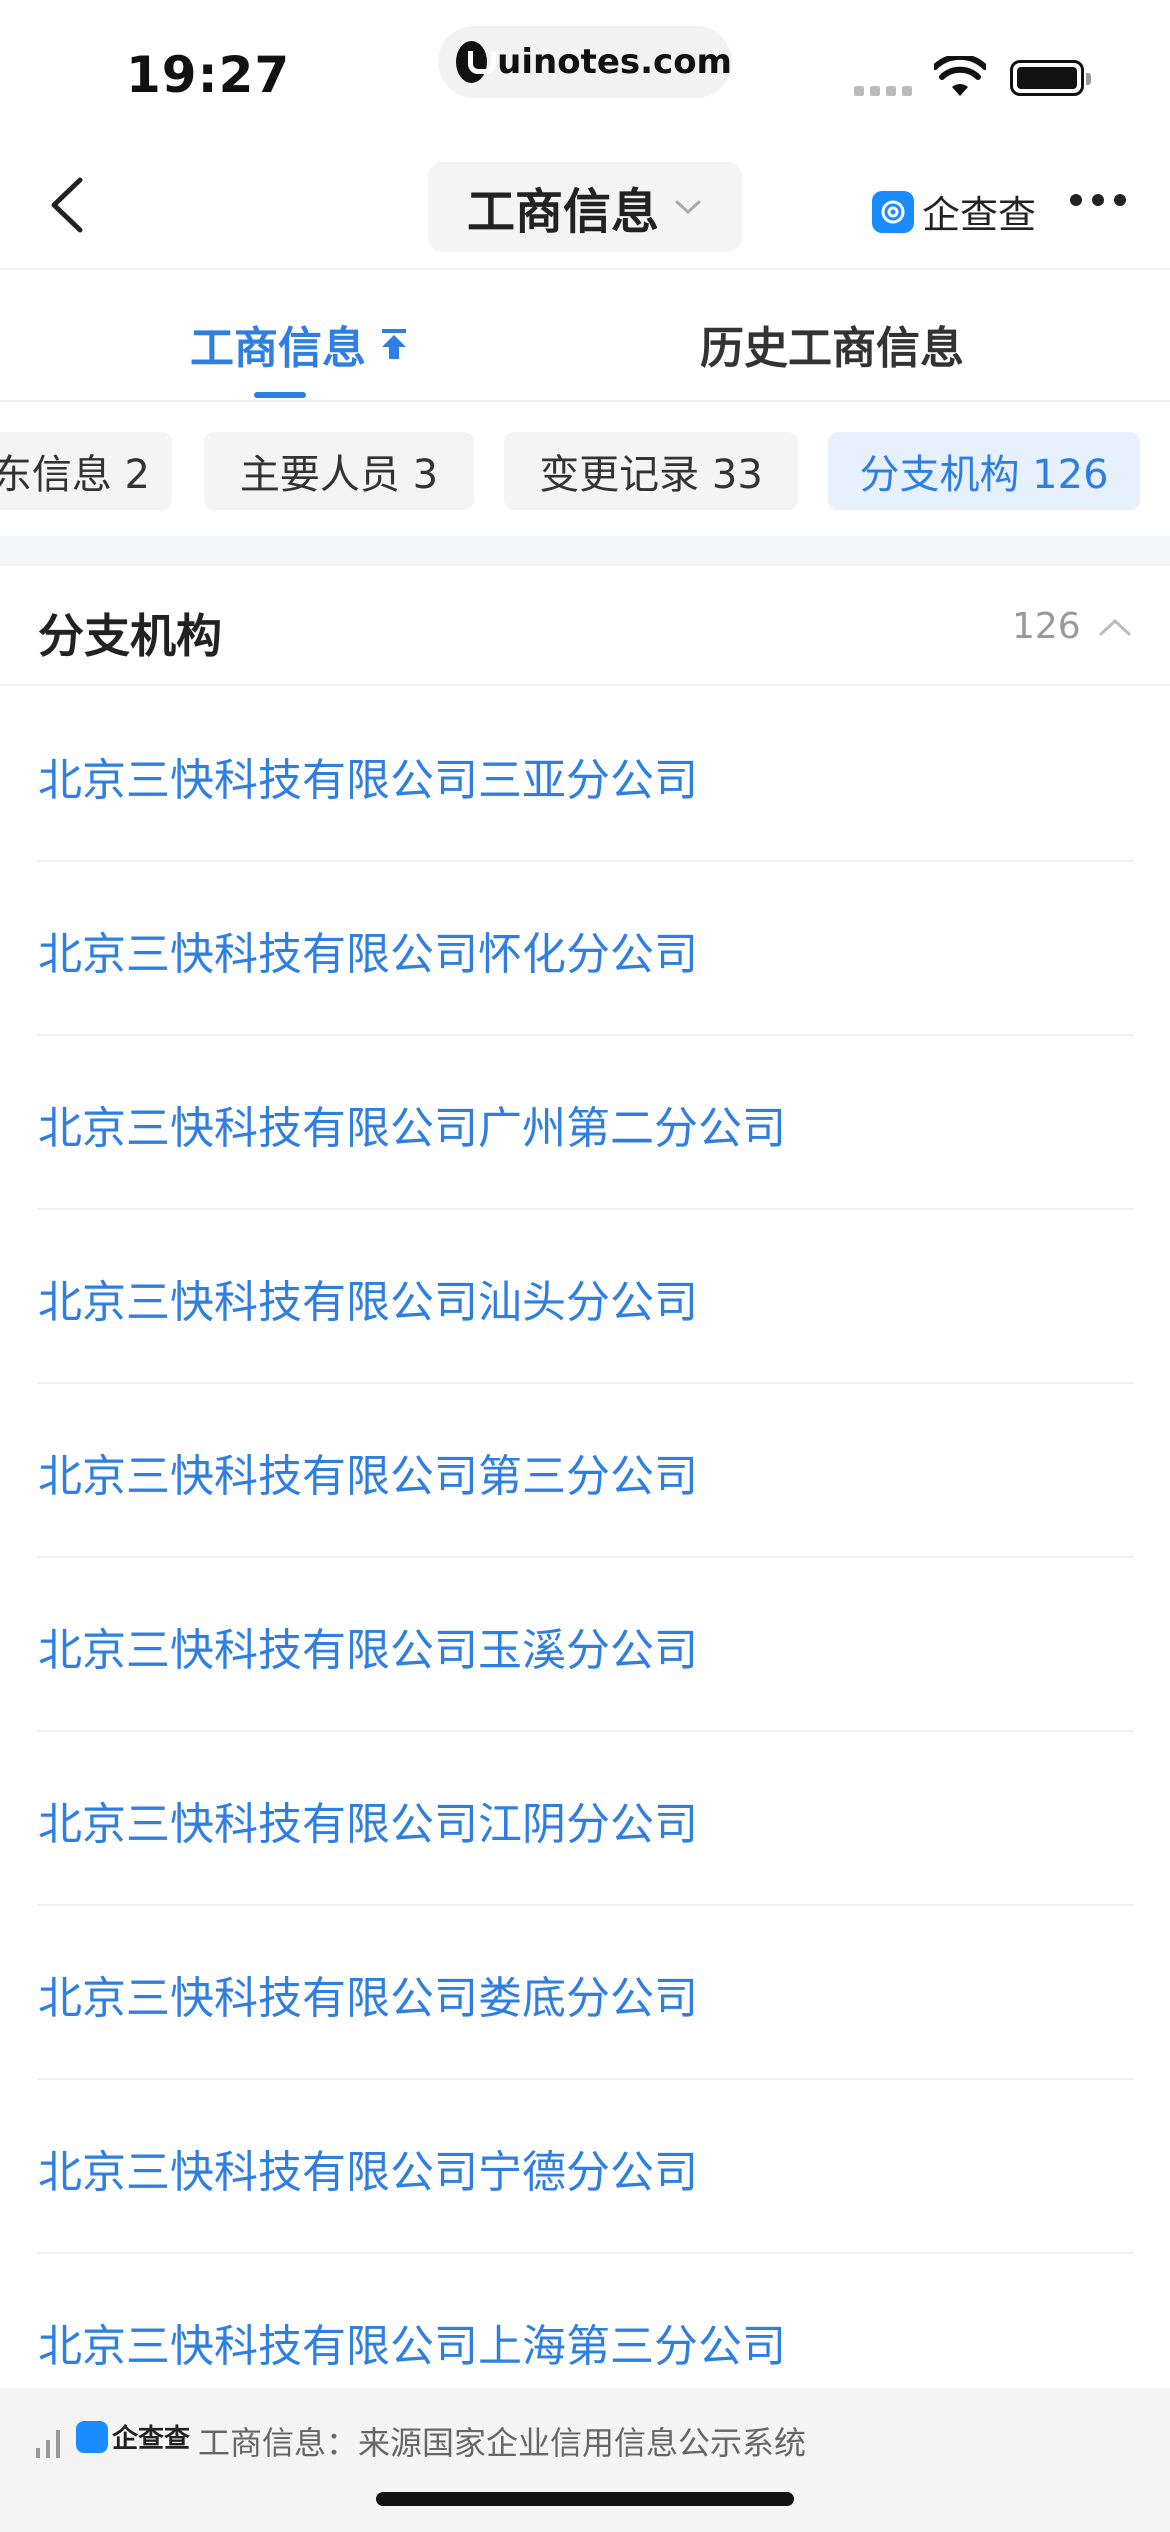 Image resolution: width=1170 pixels, height=2532 pixels. What do you see at coordinates (502, 2443) in the screenshot?
I see `source-note: 工商信息：来源国家企业信用信息公示系统` at bounding box center [502, 2443].